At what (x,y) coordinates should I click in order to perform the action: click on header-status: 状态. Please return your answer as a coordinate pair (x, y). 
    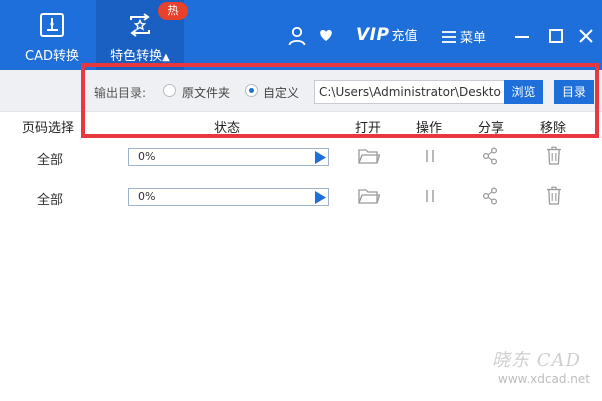
    Looking at the image, I should click on (227, 128).